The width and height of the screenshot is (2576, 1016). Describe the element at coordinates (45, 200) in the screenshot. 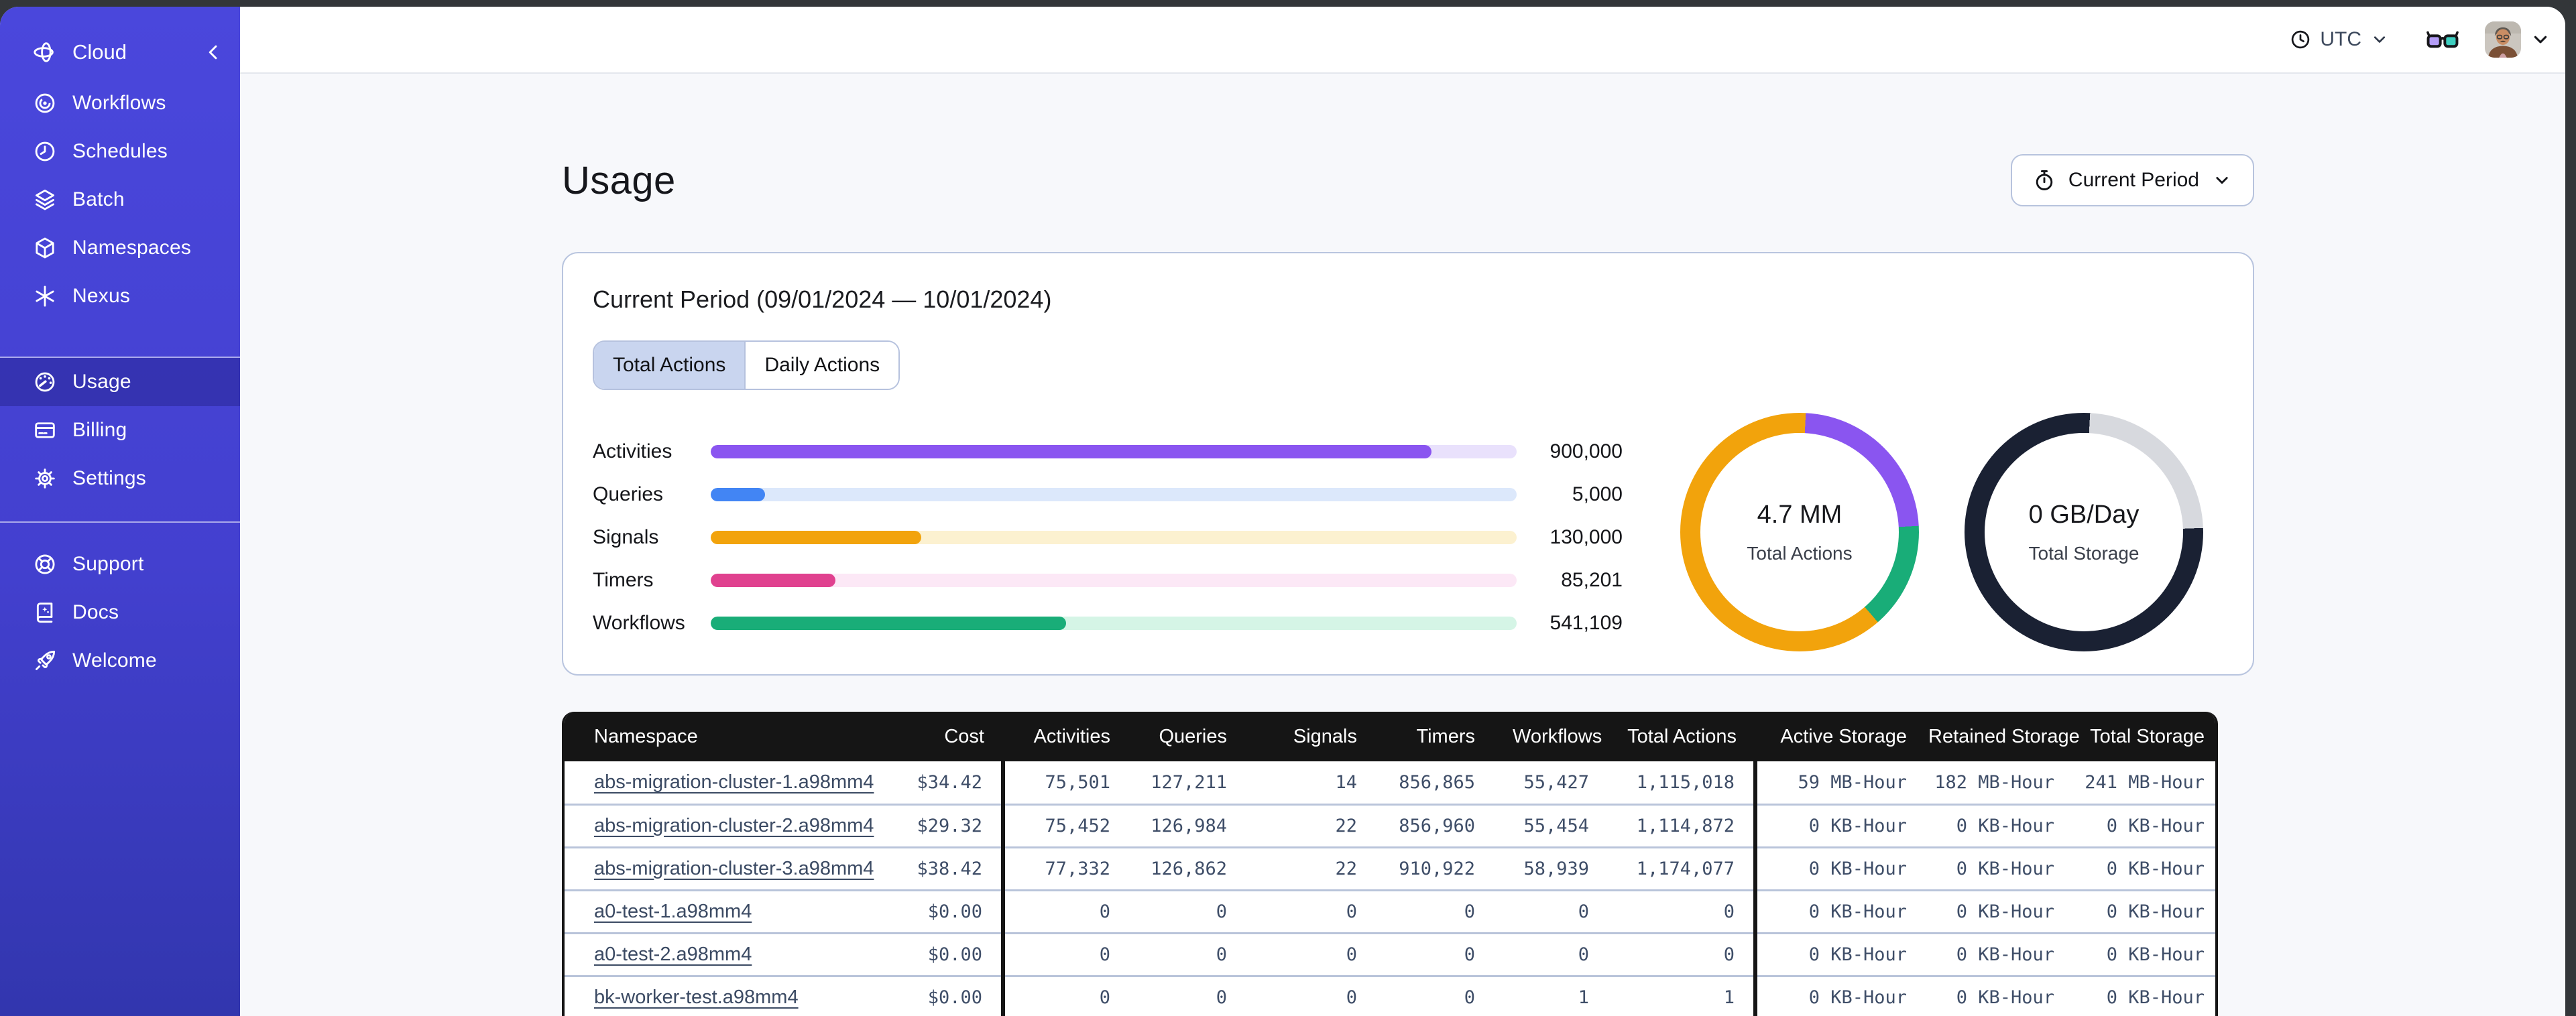

I see `batch-icon` at that location.